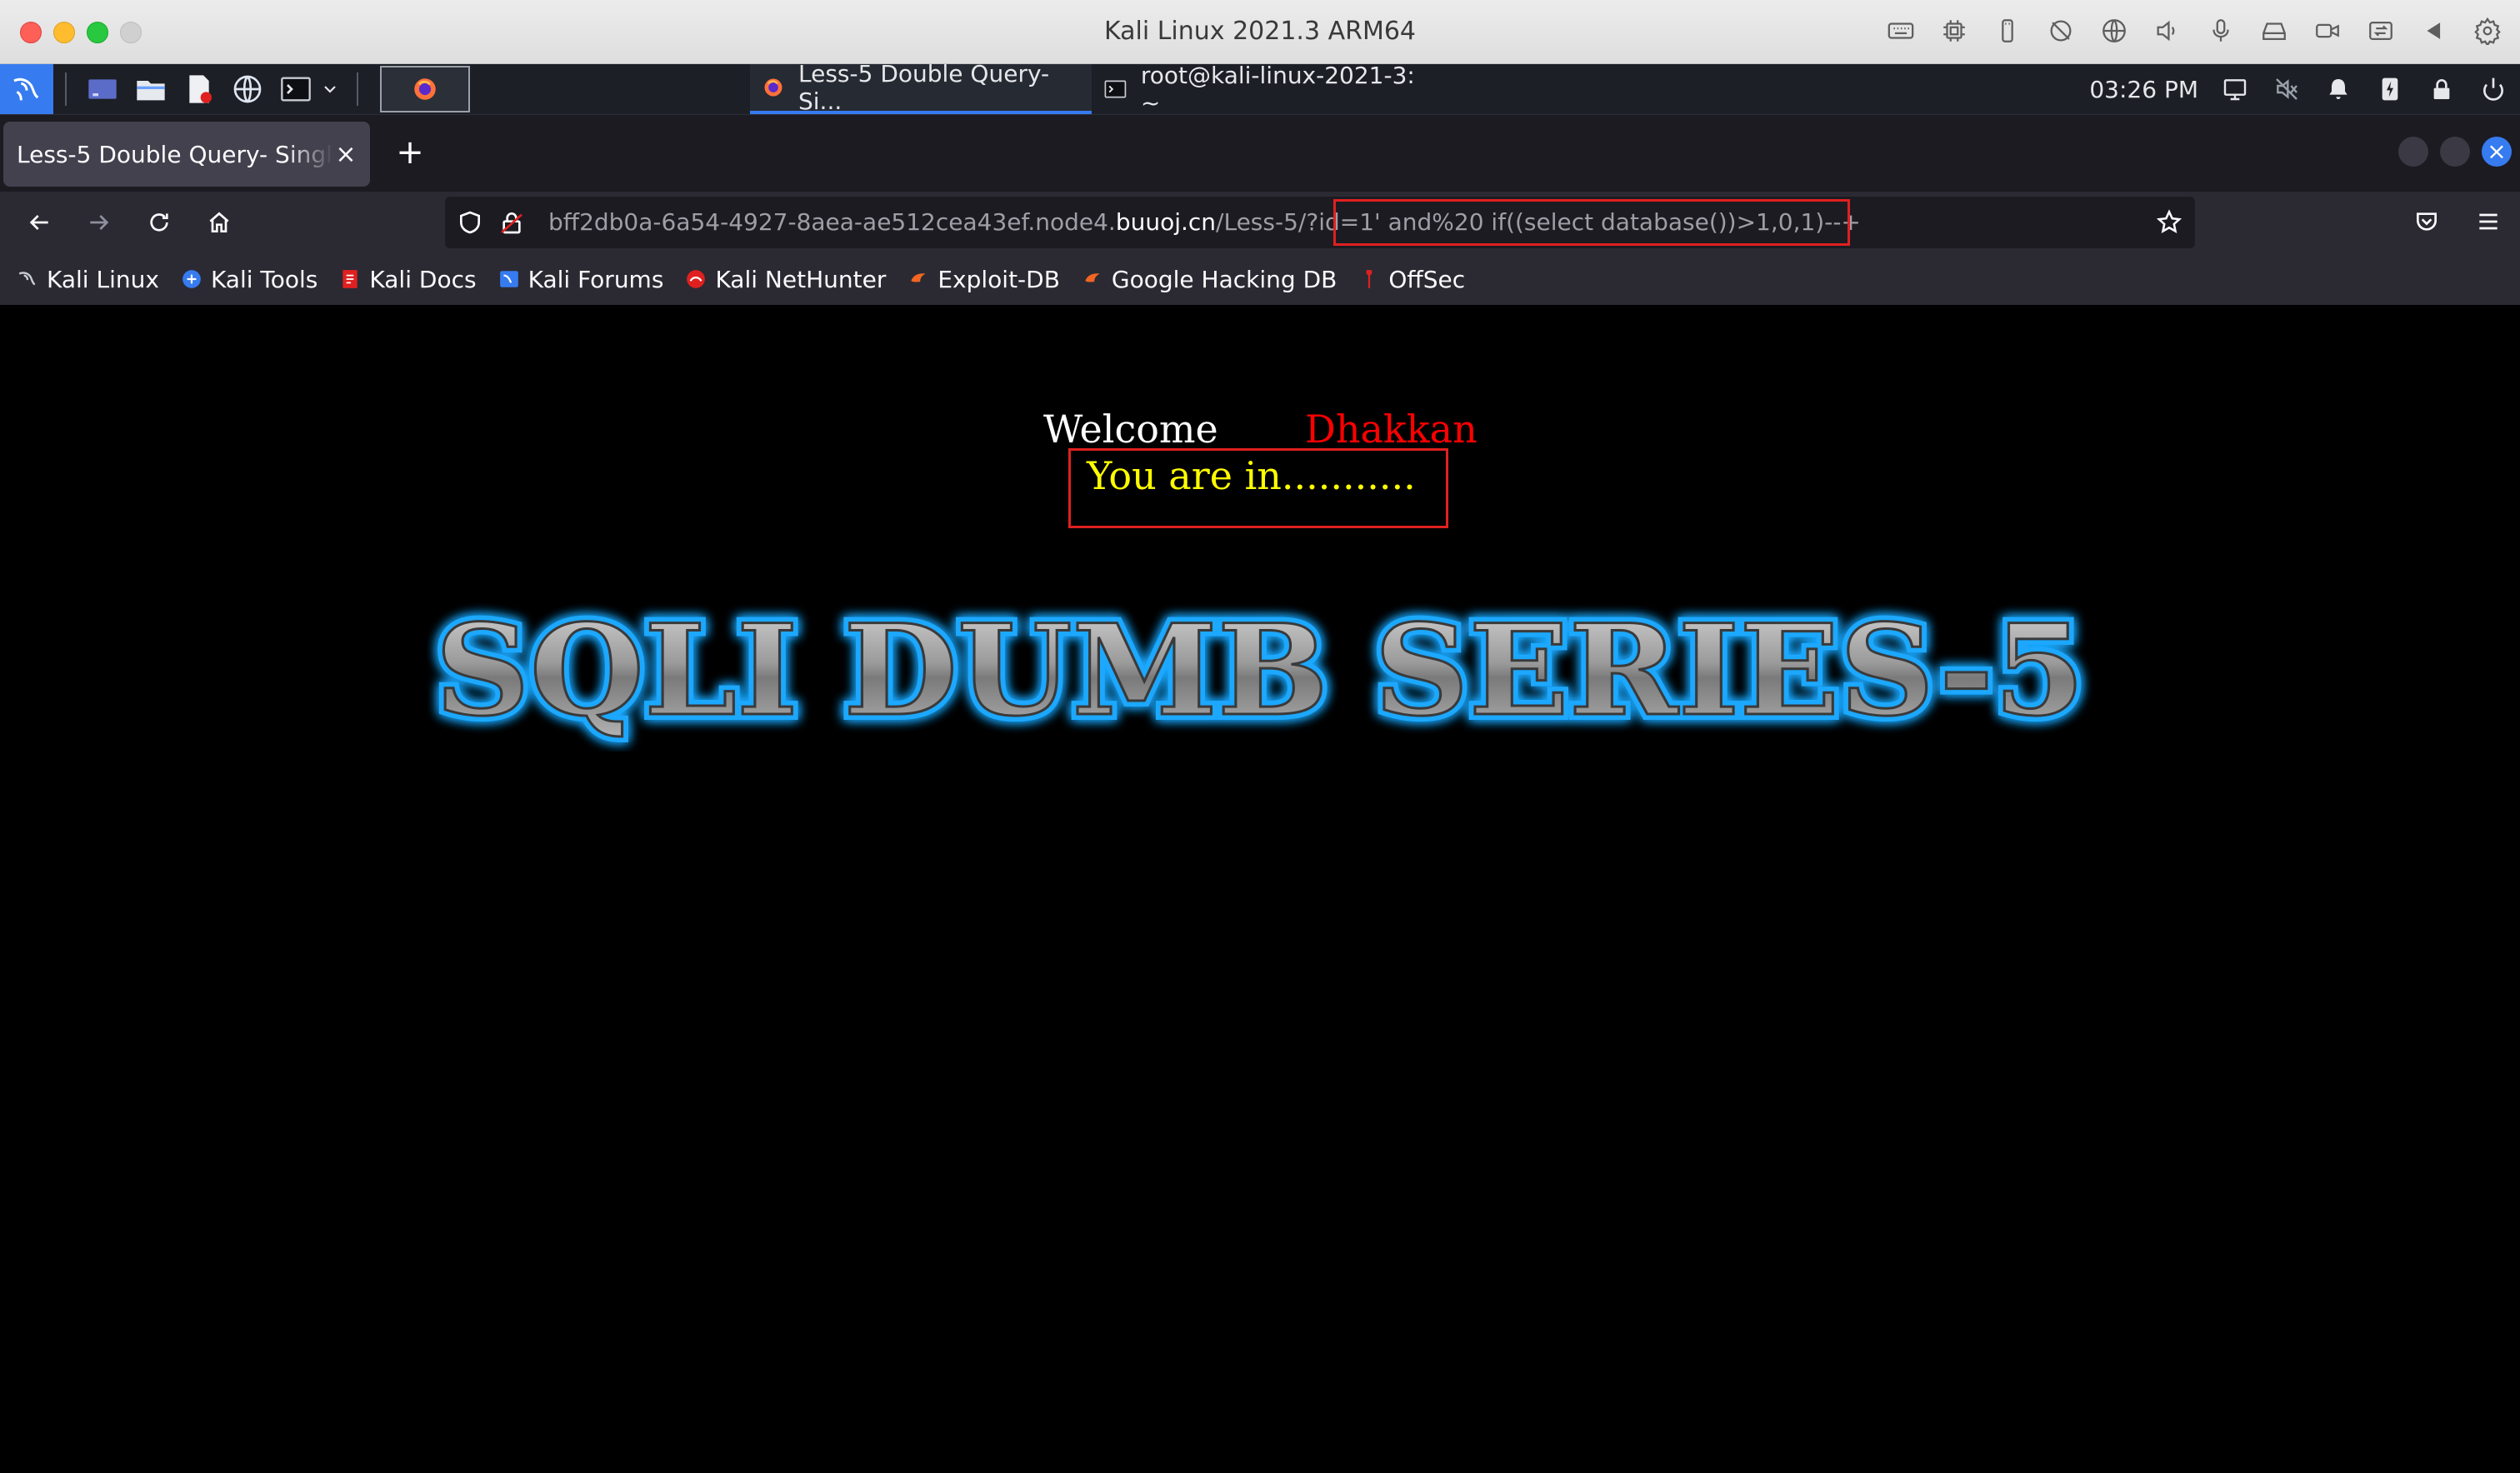  Describe the element at coordinates (2221, 31) in the screenshot. I see `microphone-icon` at that location.